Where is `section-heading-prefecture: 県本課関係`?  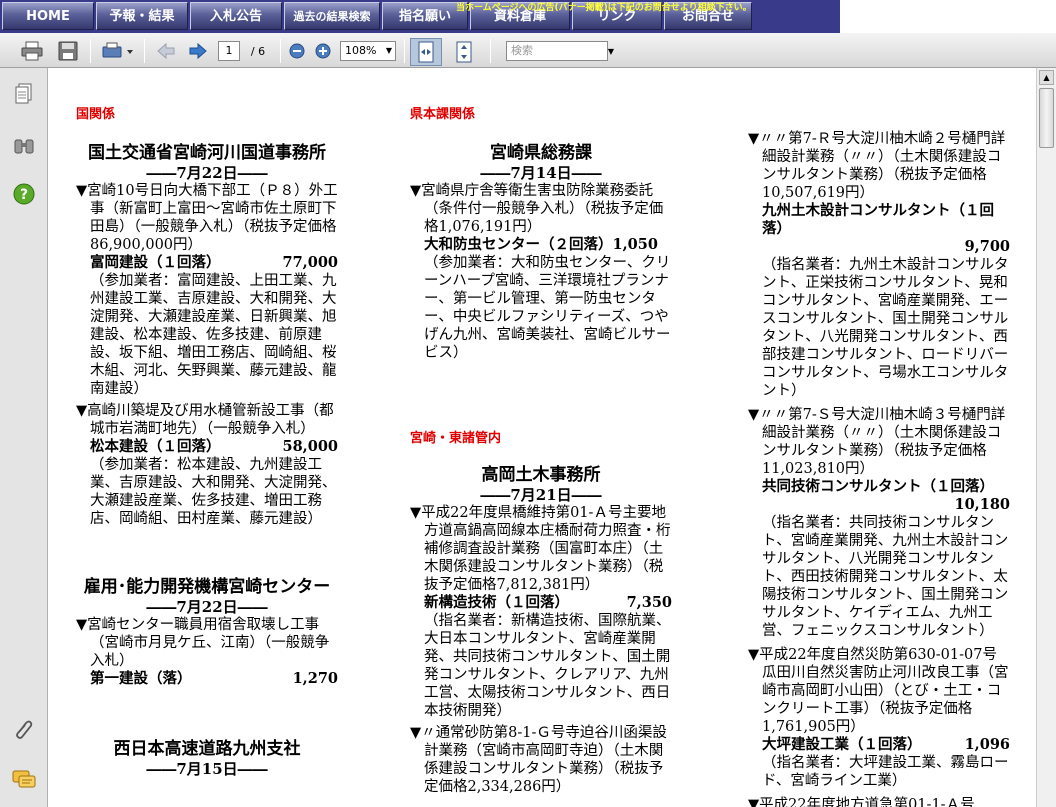 section-heading-prefecture: 県本課関係 is located at coordinates (443, 114).